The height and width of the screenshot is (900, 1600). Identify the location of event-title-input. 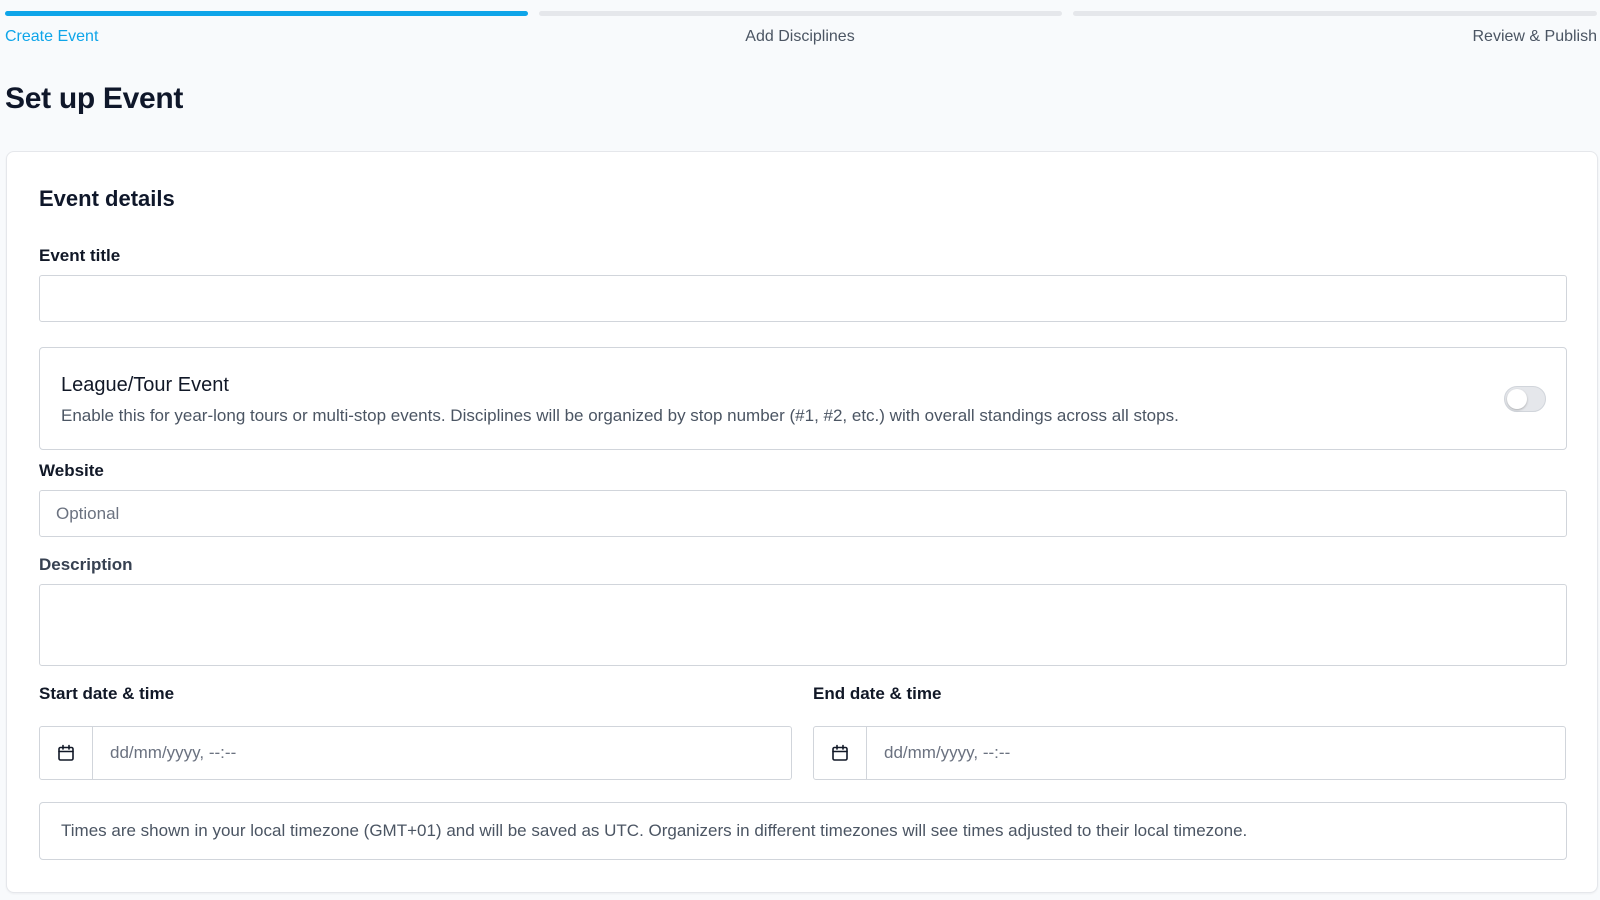
(803, 298).